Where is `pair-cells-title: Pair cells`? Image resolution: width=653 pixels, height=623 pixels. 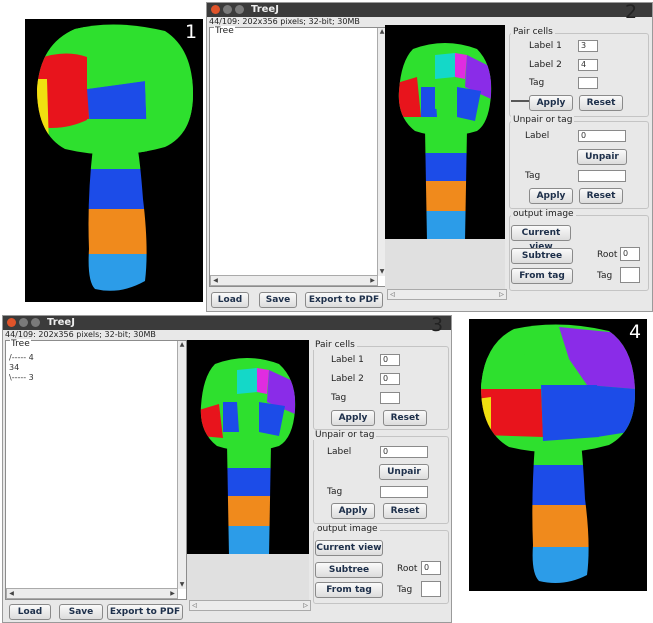 pair-cells-title: Pair cells is located at coordinates (533, 32).